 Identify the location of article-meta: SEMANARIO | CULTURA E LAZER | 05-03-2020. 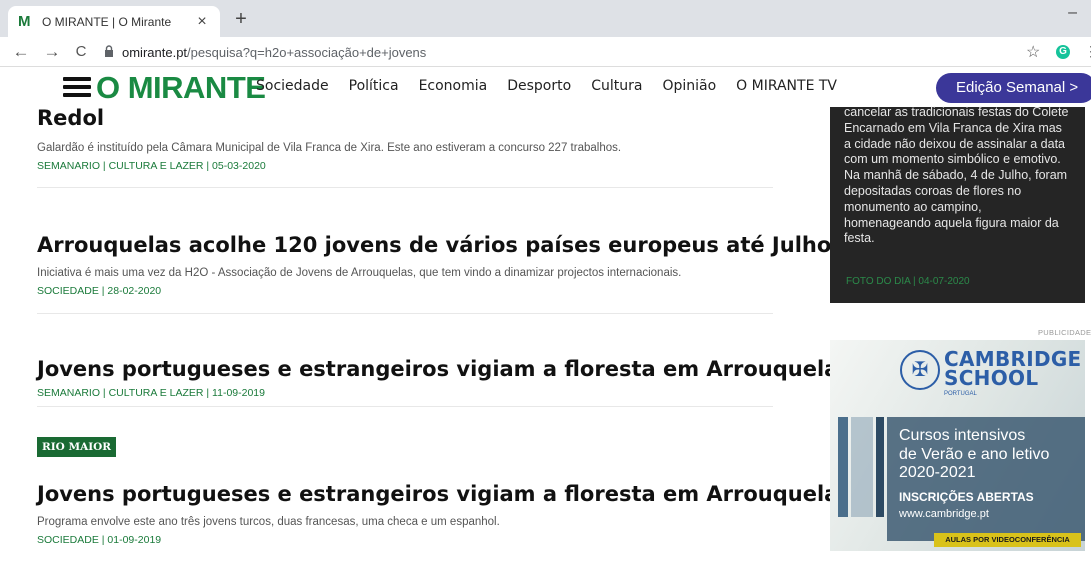
(405, 166).